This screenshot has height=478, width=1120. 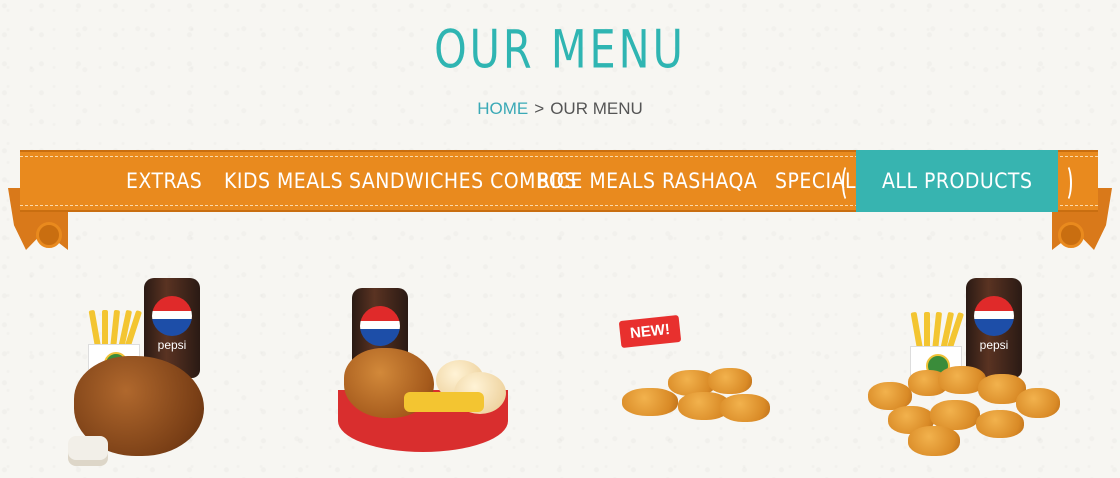 I want to click on product-card-nuggets-meal: pepsi, so click(x=968, y=374).